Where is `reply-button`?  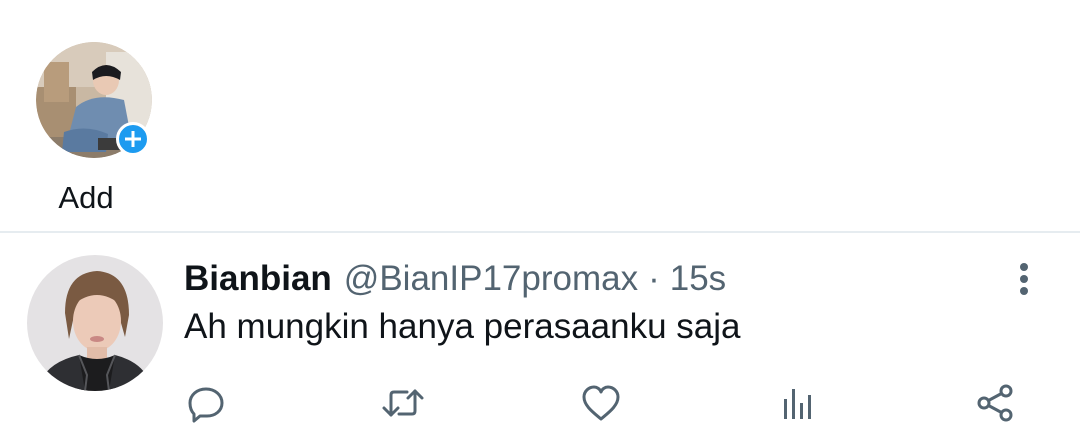
reply-button is located at coordinates (206, 403).